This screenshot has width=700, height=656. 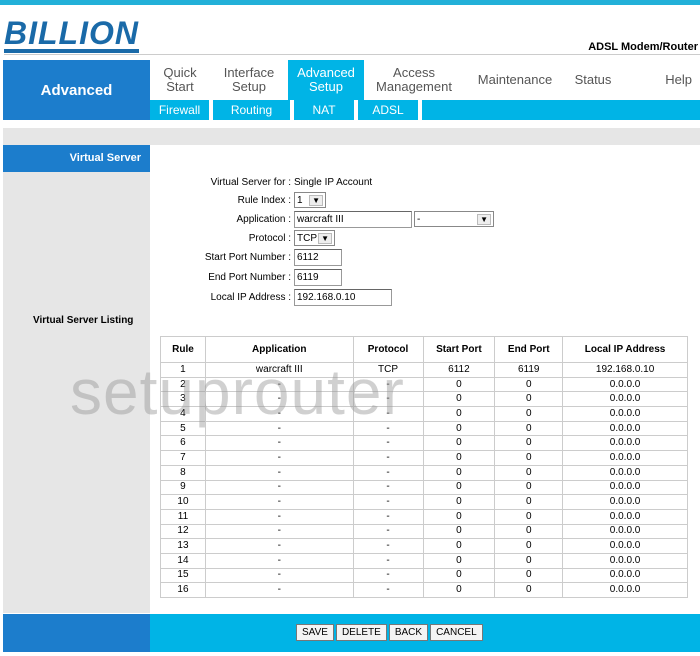 I want to click on table-row: 11- -0 0 0.0.0.0, so click(x=424, y=516).